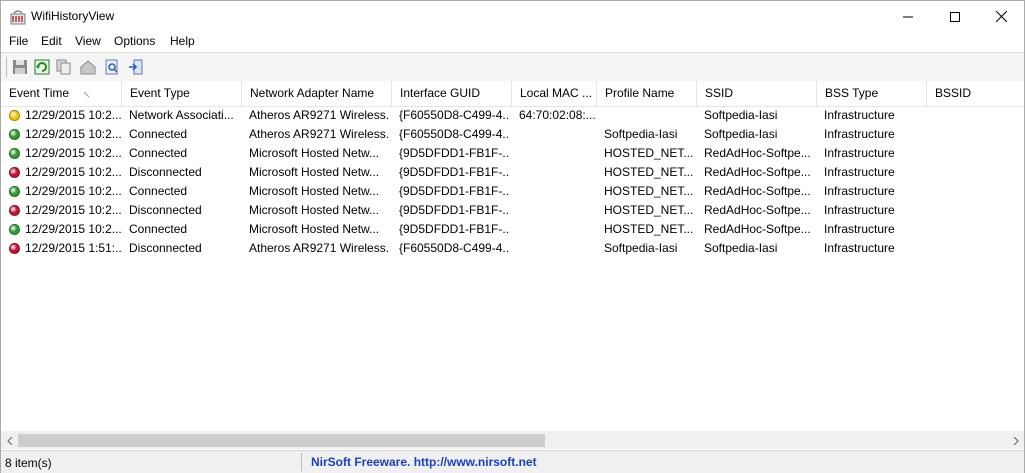 The width and height of the screenshot is (1025, 473). Describe the element at coordinates (1015, 440) in the screenshot. I see `scroll-right-button` at that location.